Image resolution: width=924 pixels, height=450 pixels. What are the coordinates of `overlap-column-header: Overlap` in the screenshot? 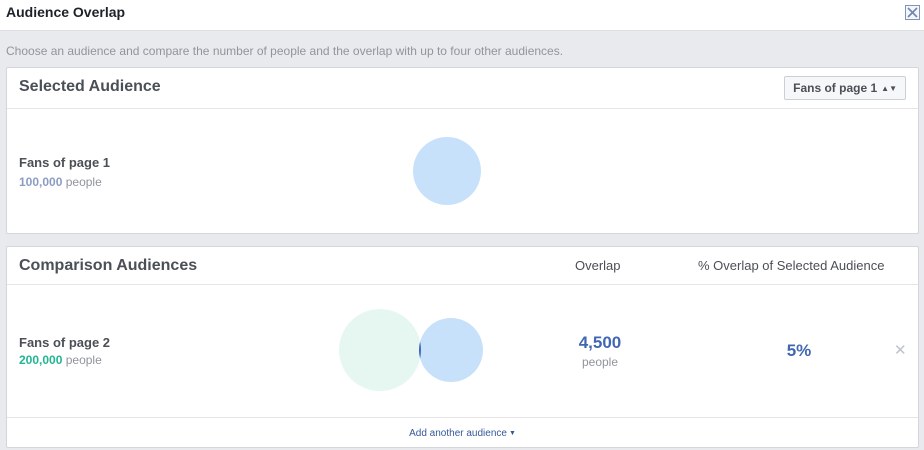 It's located at (598, 265).